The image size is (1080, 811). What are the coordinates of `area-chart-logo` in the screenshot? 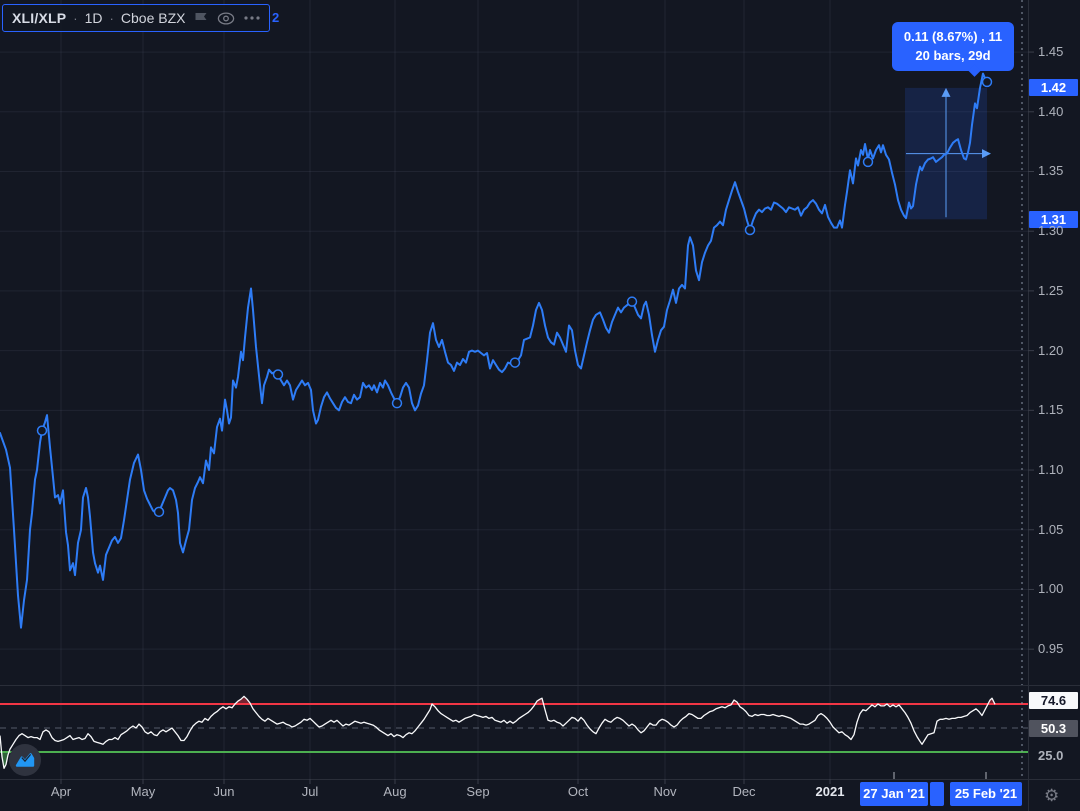 It's located at (25, 760).